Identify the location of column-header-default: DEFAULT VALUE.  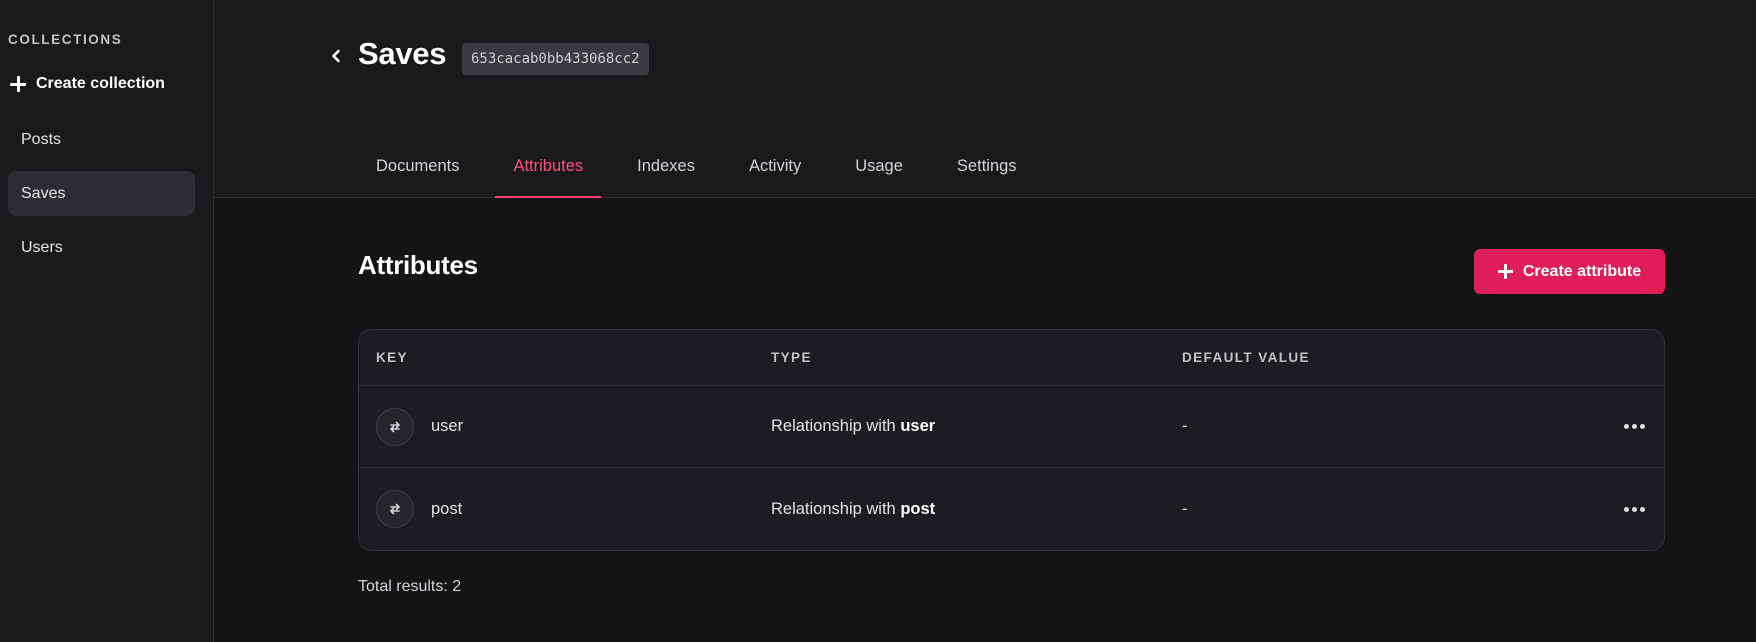
(1246, 357).